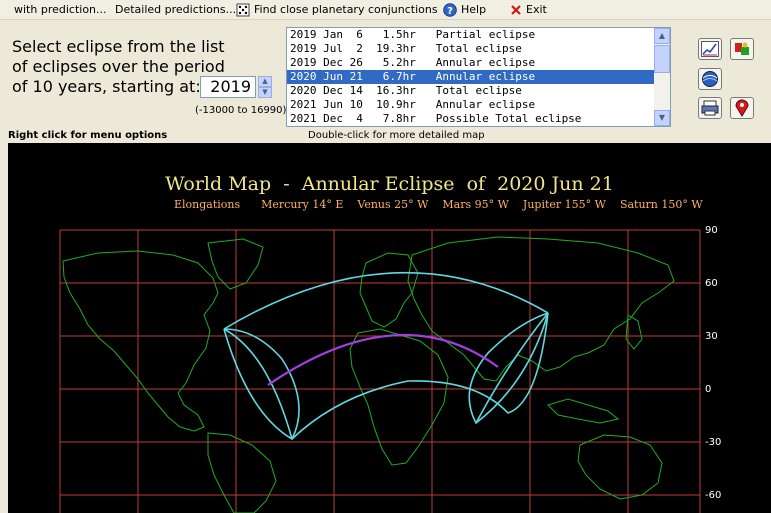 The width and height of the screenshot is (771, 513). What do you see at coordinates (713, 442) in the screenshot?
I see `lat-label: -30` at bounding box center [713, 442].